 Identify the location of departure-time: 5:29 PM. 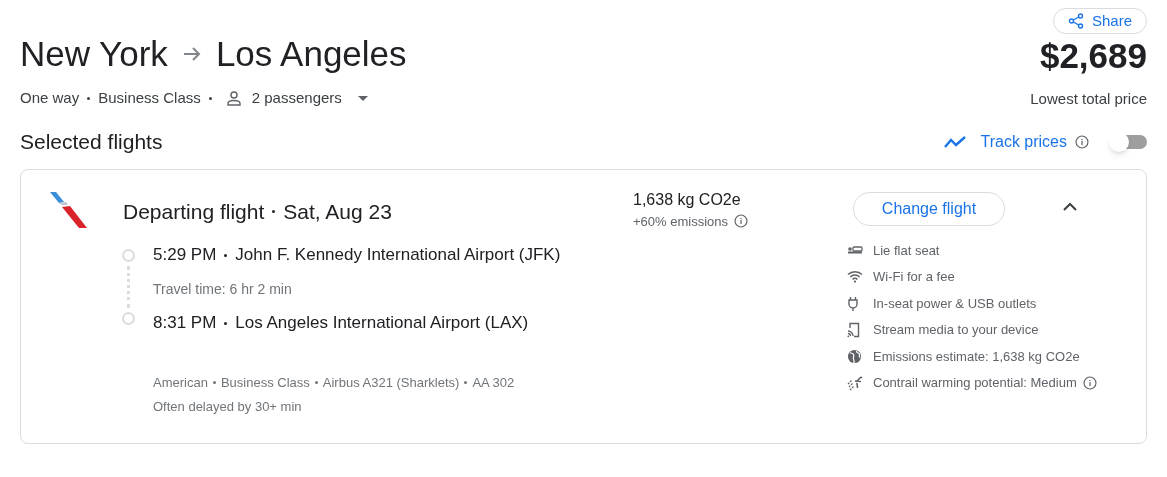
(185, 255).